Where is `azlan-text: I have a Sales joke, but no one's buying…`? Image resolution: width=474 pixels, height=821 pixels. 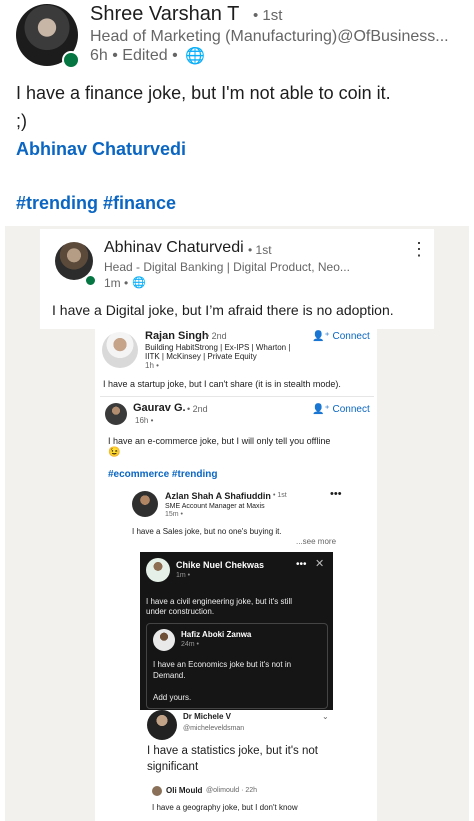
azlan-text: I have a Sales joke, but no one's buying… is located at coordinates (207, 531).